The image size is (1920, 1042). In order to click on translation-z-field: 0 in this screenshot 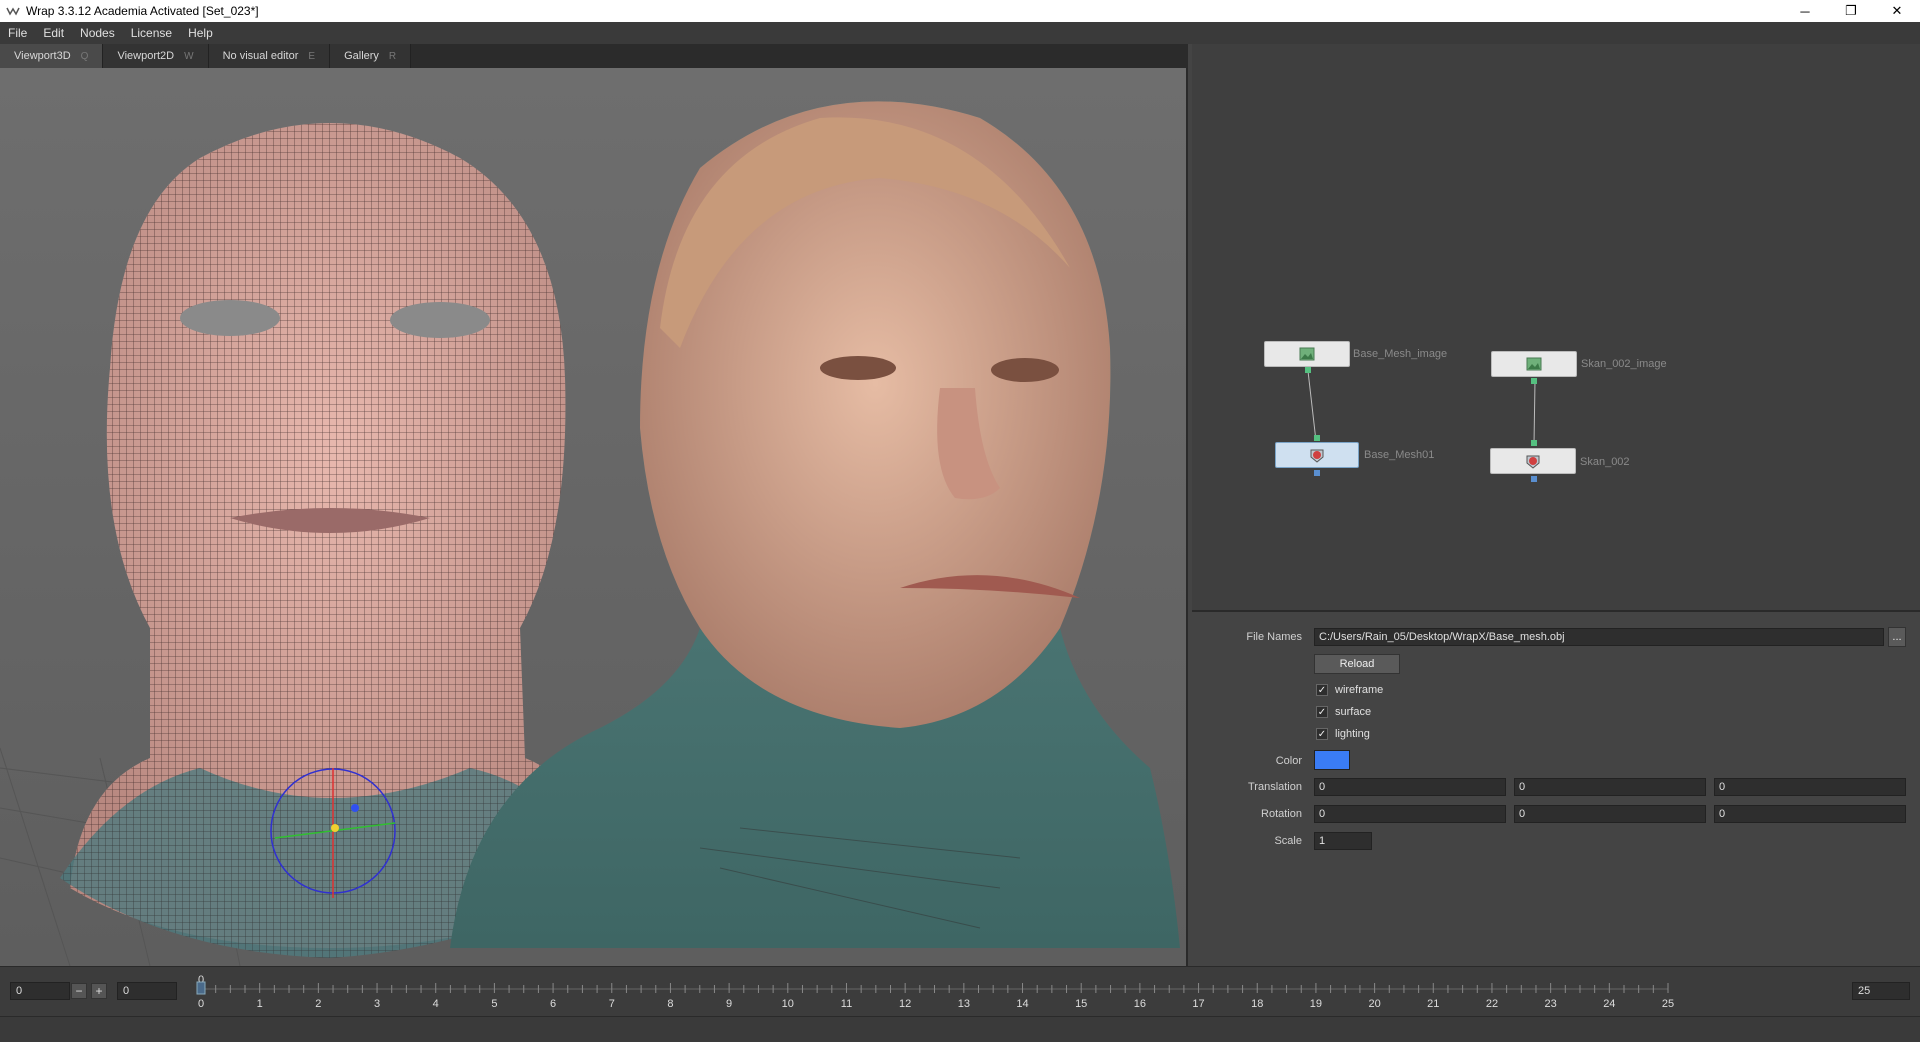, I will do `click(1810, 787)`.